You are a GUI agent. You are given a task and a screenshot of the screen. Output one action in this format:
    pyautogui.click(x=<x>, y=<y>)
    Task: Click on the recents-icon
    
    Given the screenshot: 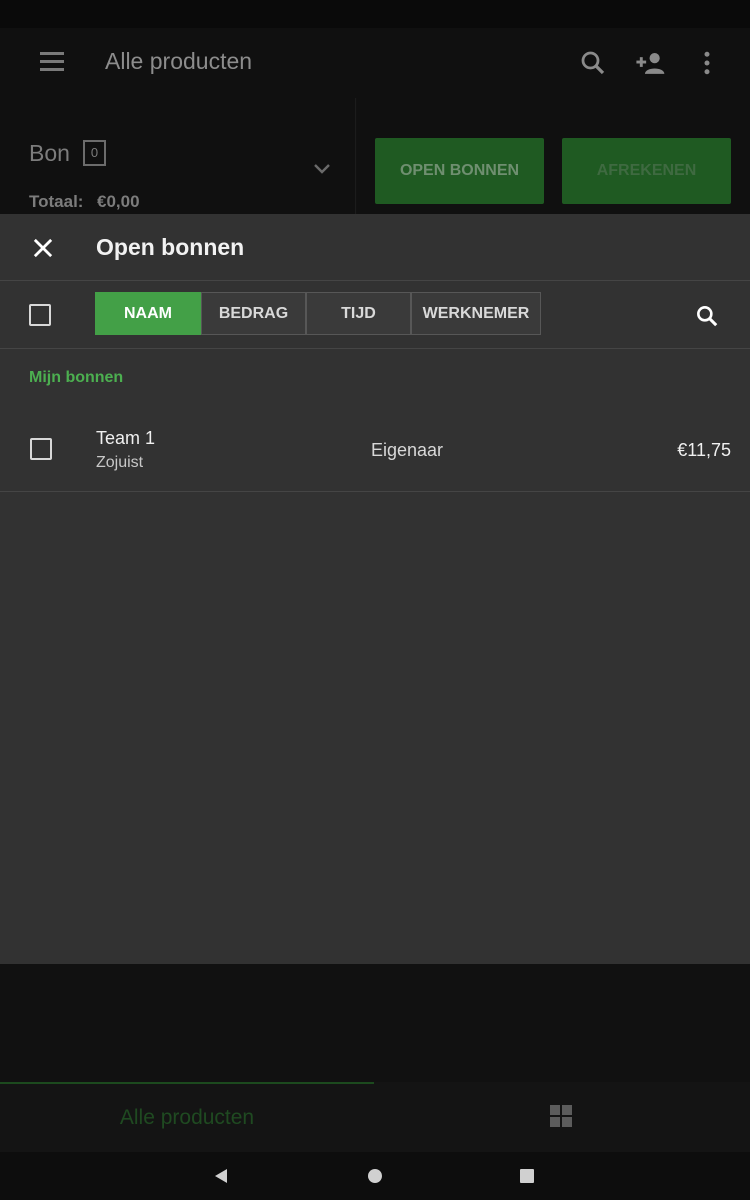 What is the action you would take?
    pyautogui.click(x=527, y=1176)
    